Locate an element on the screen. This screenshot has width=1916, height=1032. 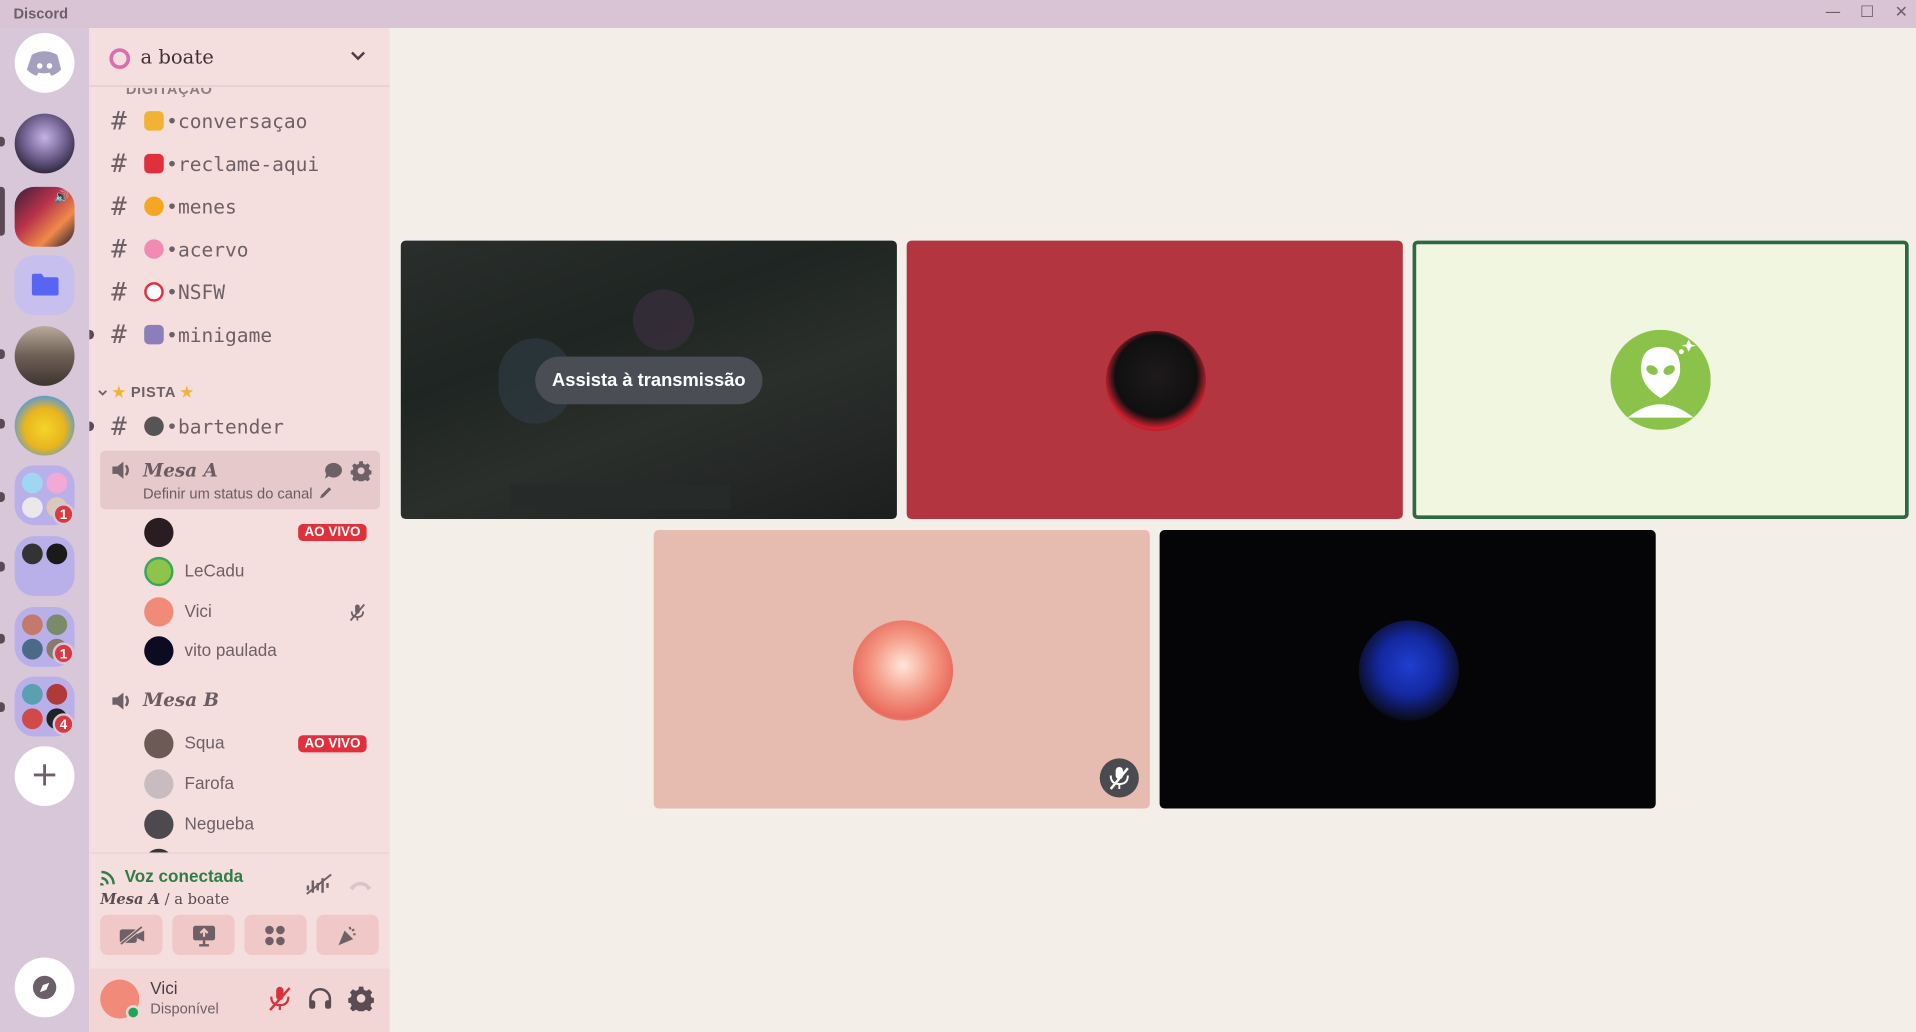
headphones-icon is located at coordinates (320, 999).